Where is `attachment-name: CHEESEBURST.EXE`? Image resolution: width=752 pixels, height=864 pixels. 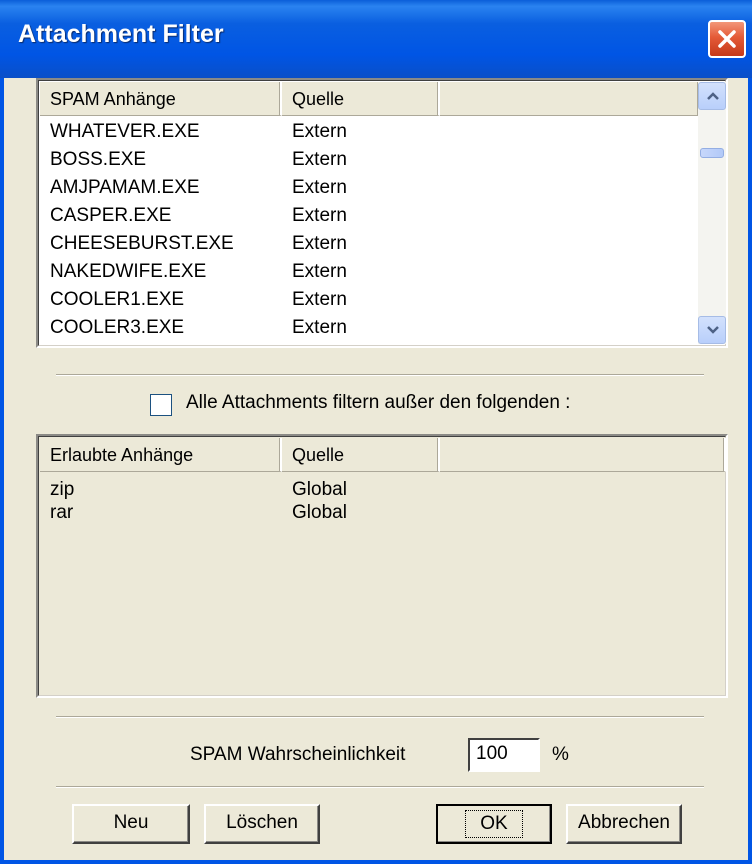 attachment-name: CHEESEBURST.EXE is located at coordinates (142, 243).